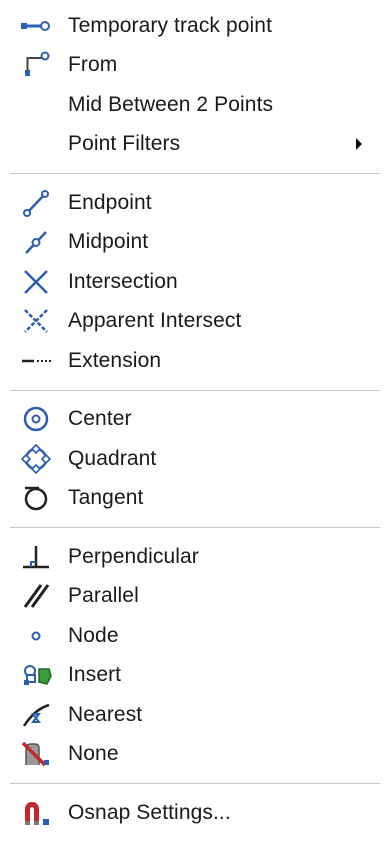  What do you see at coordinates (108, 242) in the screenshot?
I see `menu-item-label: Midpoint` at bounding box center [108, 242].